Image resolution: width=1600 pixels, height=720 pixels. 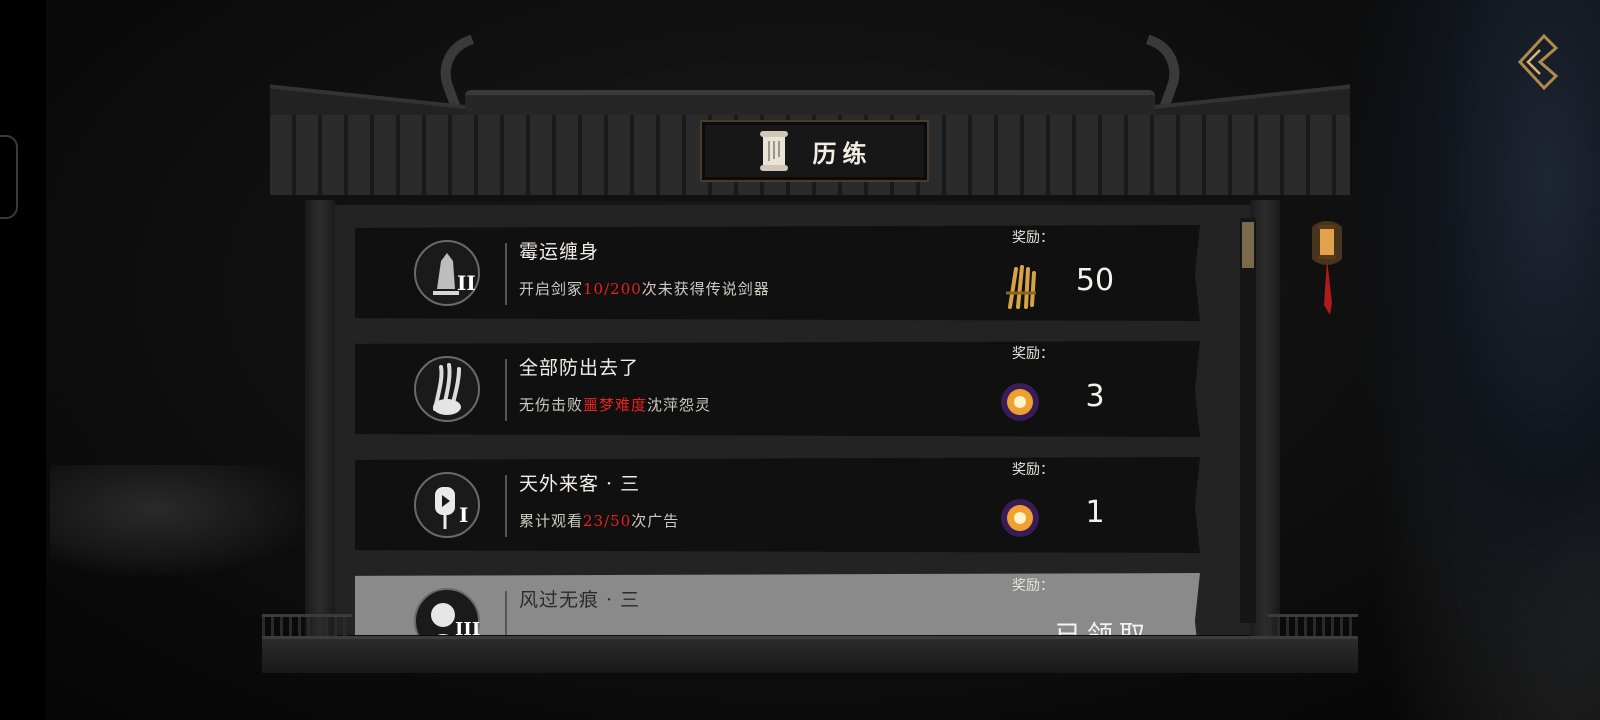 I want to click on tier-badge: III, so click(x=468, y=627).